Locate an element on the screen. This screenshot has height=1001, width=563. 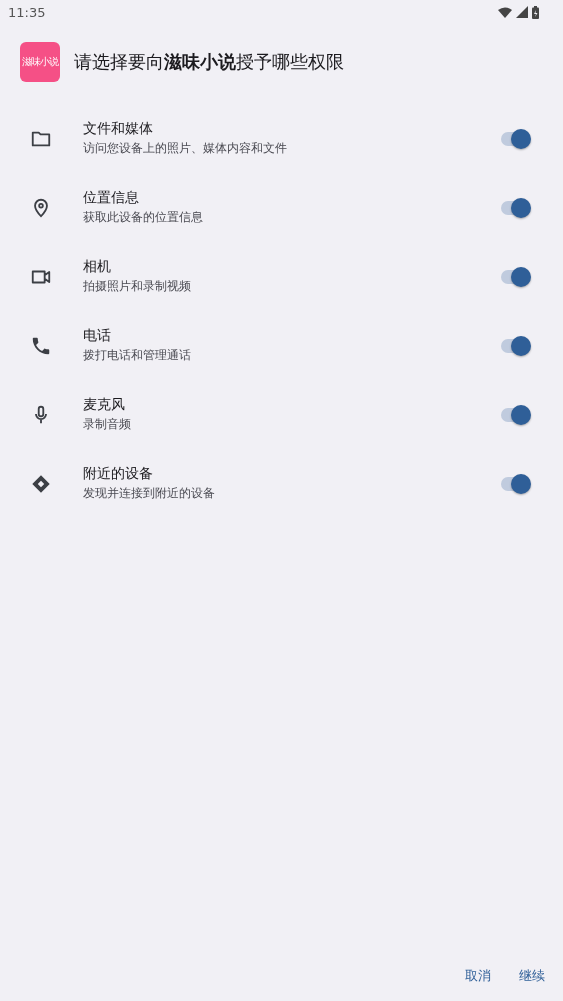
permission-description: 拨打电话和管理通话 is located at coordinates (137, 355).